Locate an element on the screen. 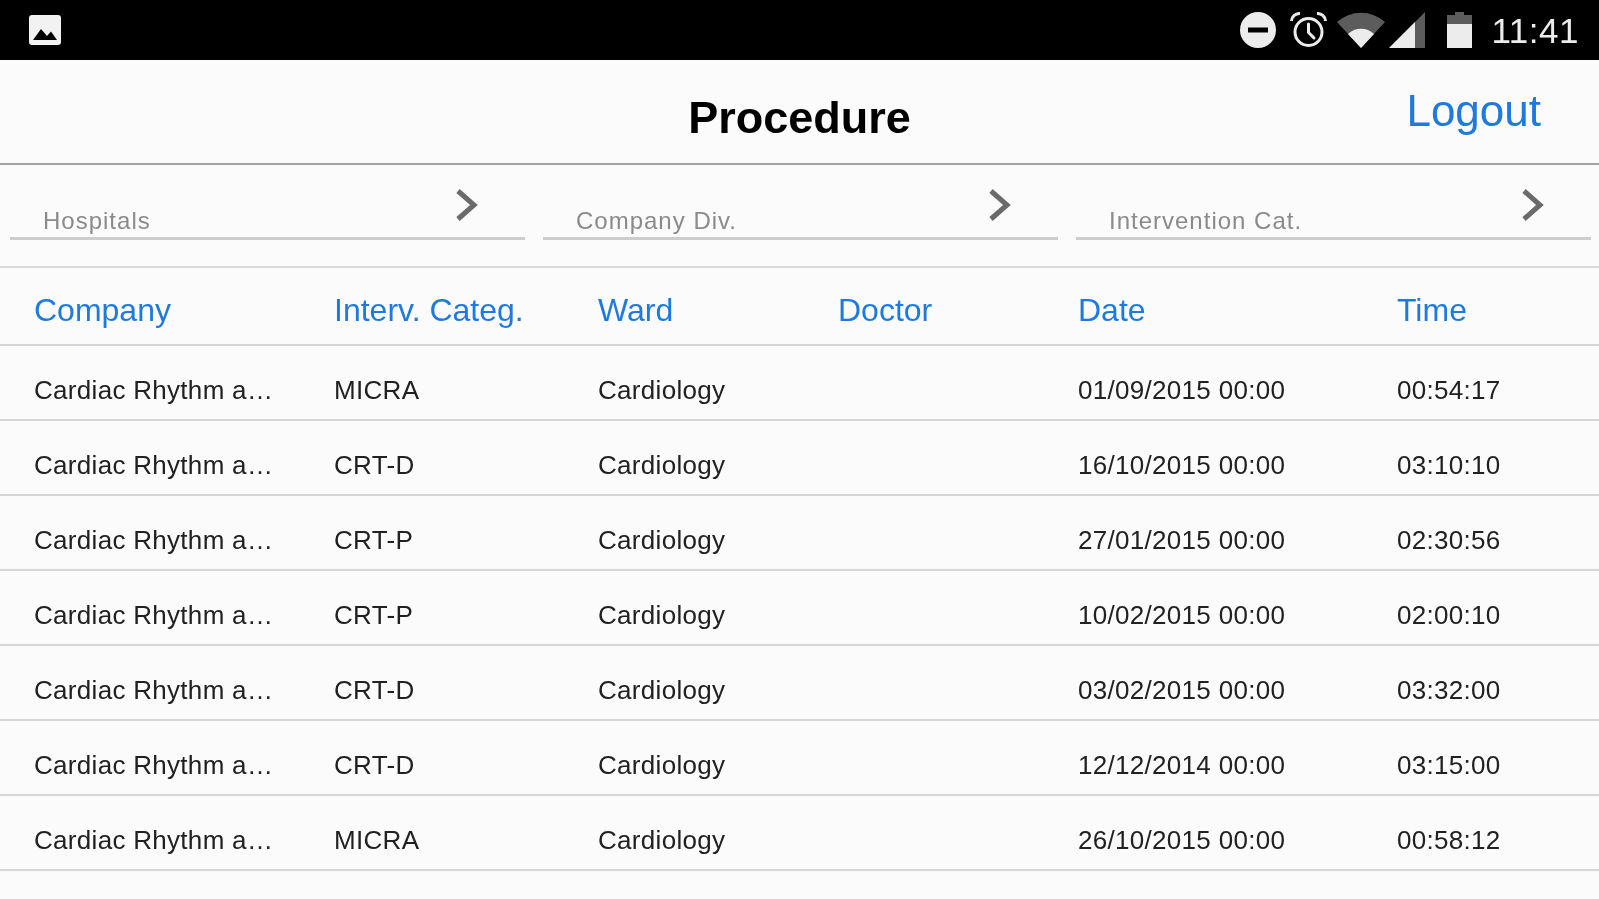  table-cell-text: 12/12/2014 00:00 is located at coordinates (1182, 765).